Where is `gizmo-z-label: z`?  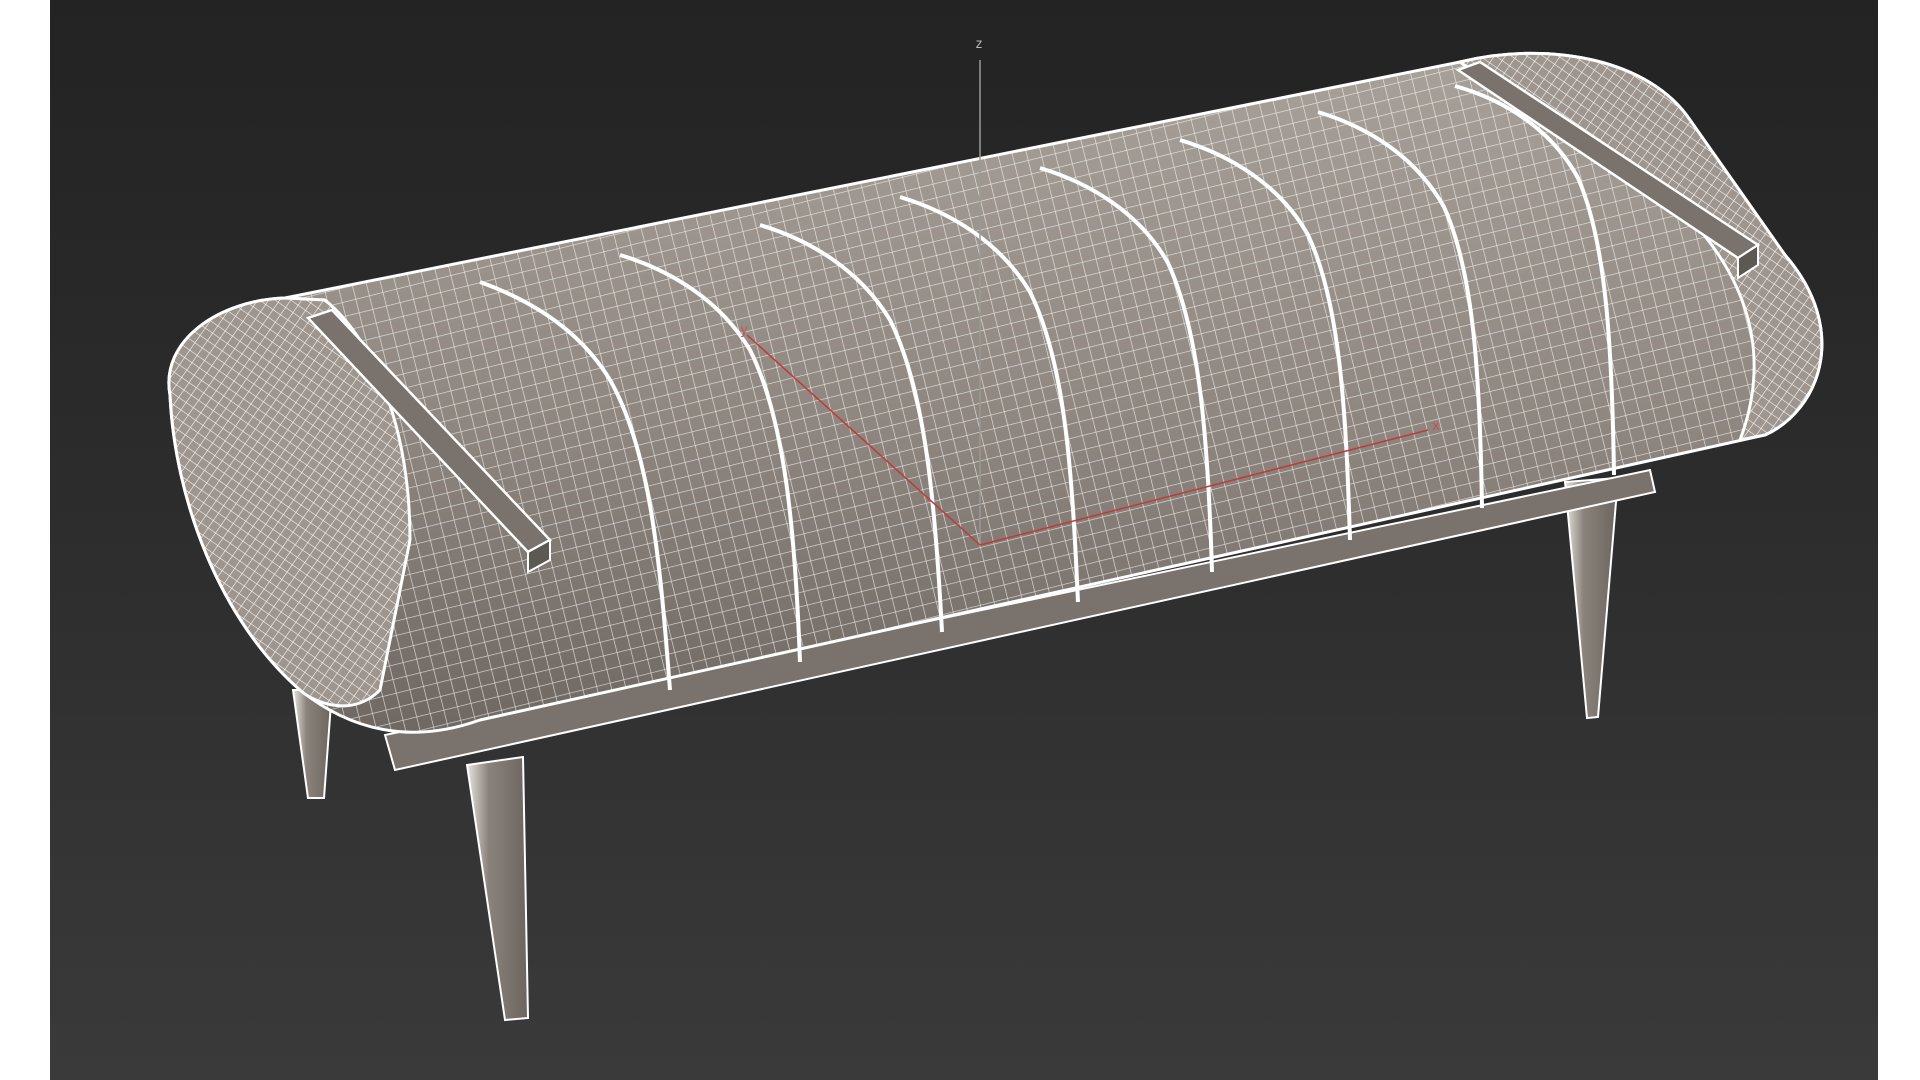
gizmo-z-label: z is located at coordinates (979, 44).